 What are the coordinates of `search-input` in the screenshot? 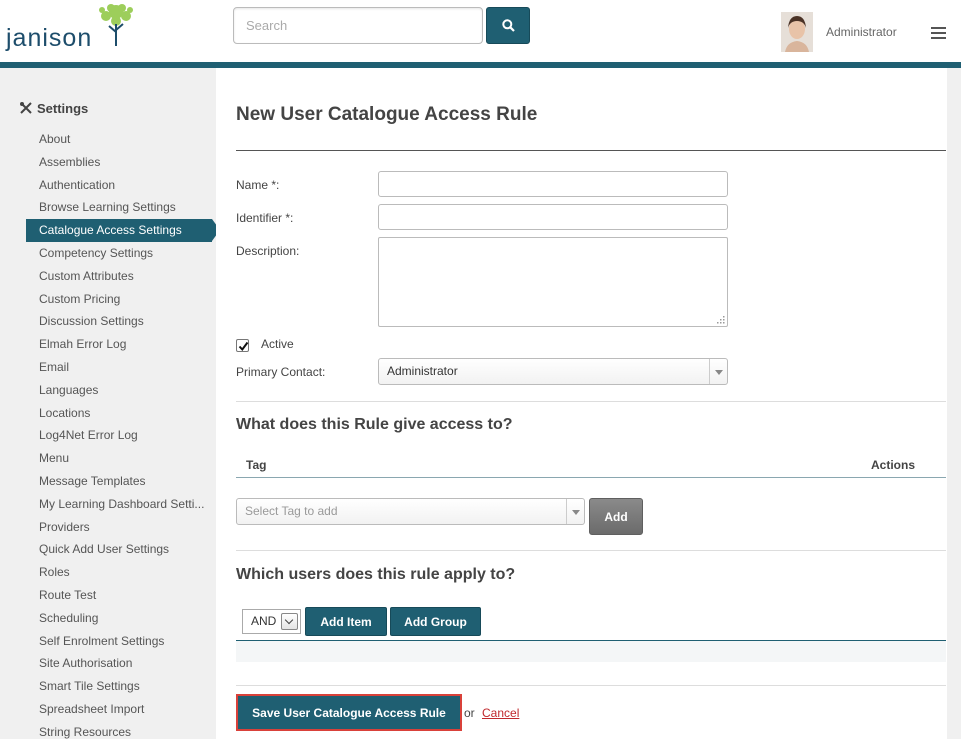 It's located at (358, 25).